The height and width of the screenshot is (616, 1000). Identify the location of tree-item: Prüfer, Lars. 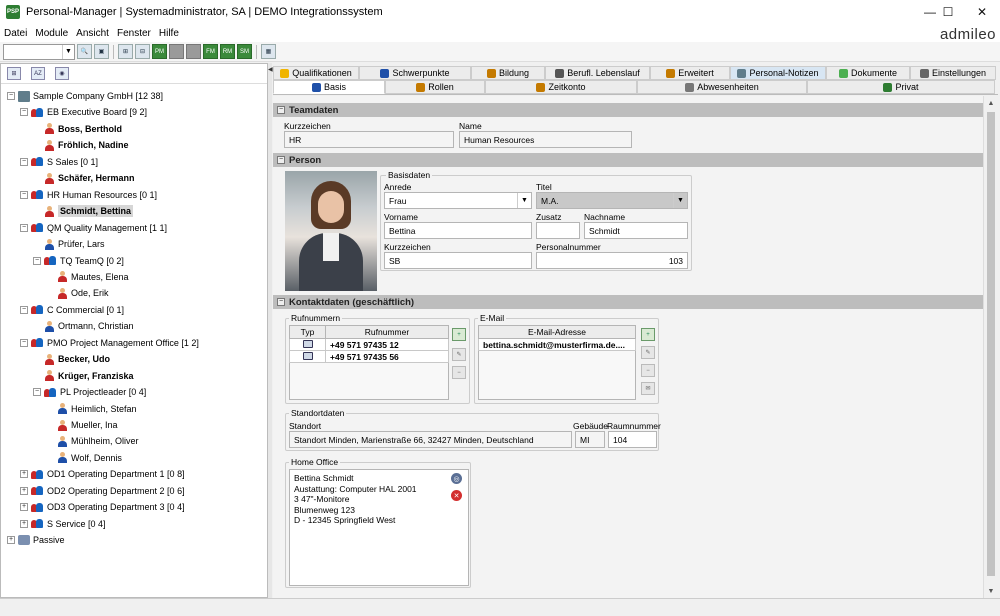
(74, 244).